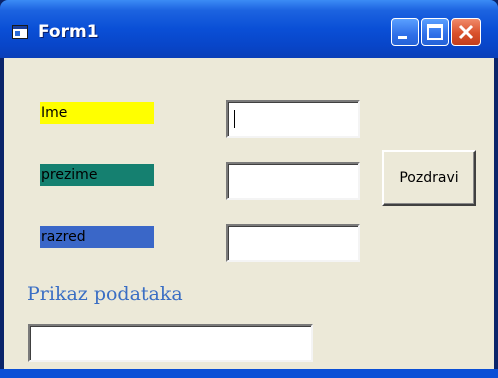  What do you see at coordinates (170, 343) in the screenshot?
I see `output-textbox` at bounding box center [170, 343].